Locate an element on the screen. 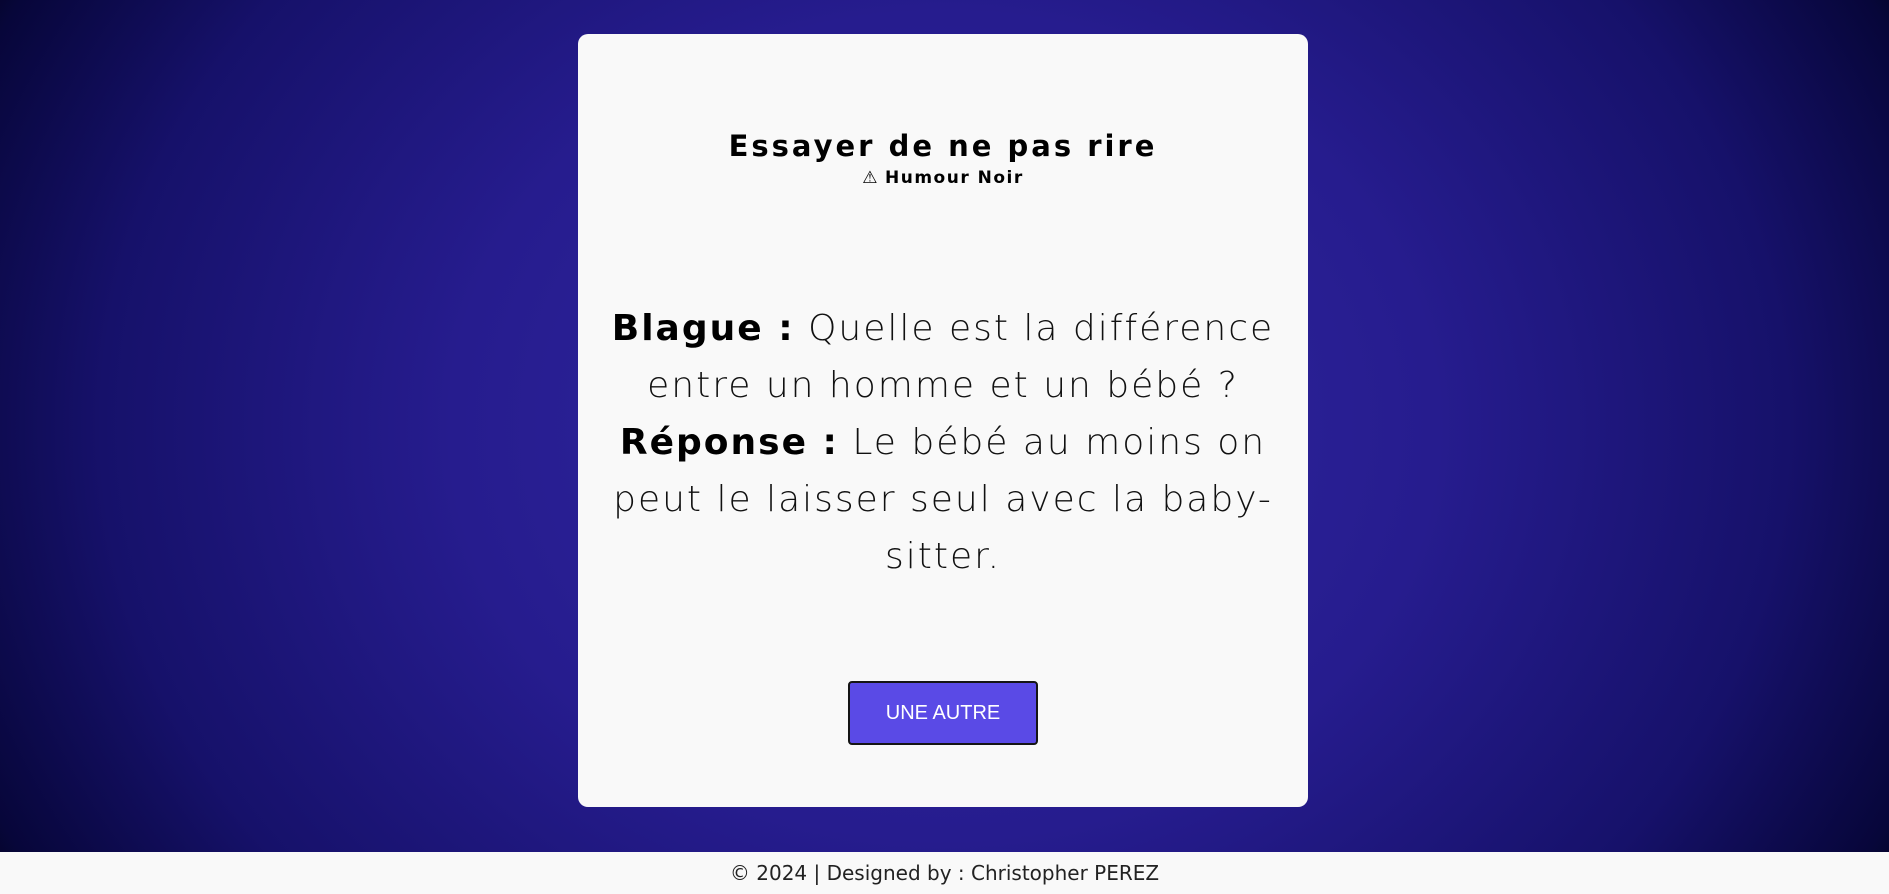 Image resolution: width=1889 pixels, height=894 pixels. card-title: Essayer de ne pas rire is located at coordinates (943, 146).